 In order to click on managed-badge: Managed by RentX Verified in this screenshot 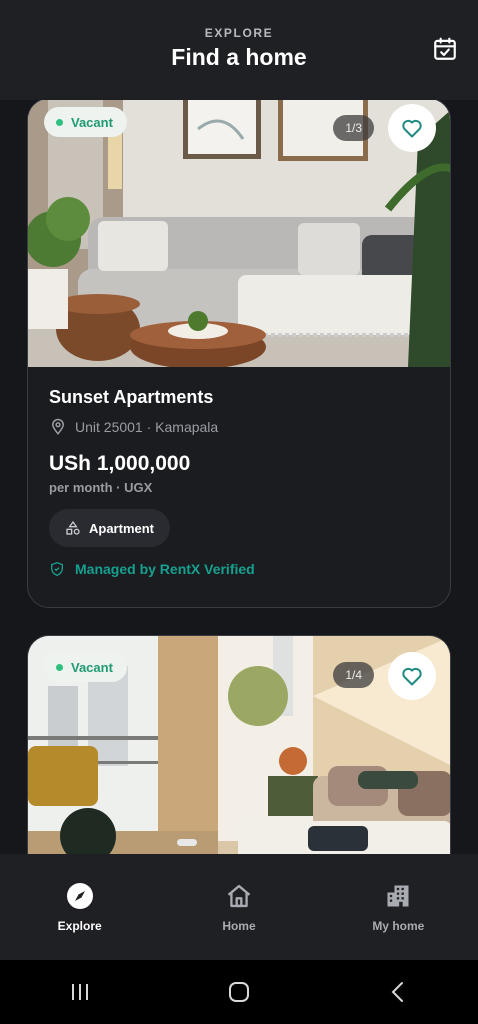, I will do `click(239, 569)`.